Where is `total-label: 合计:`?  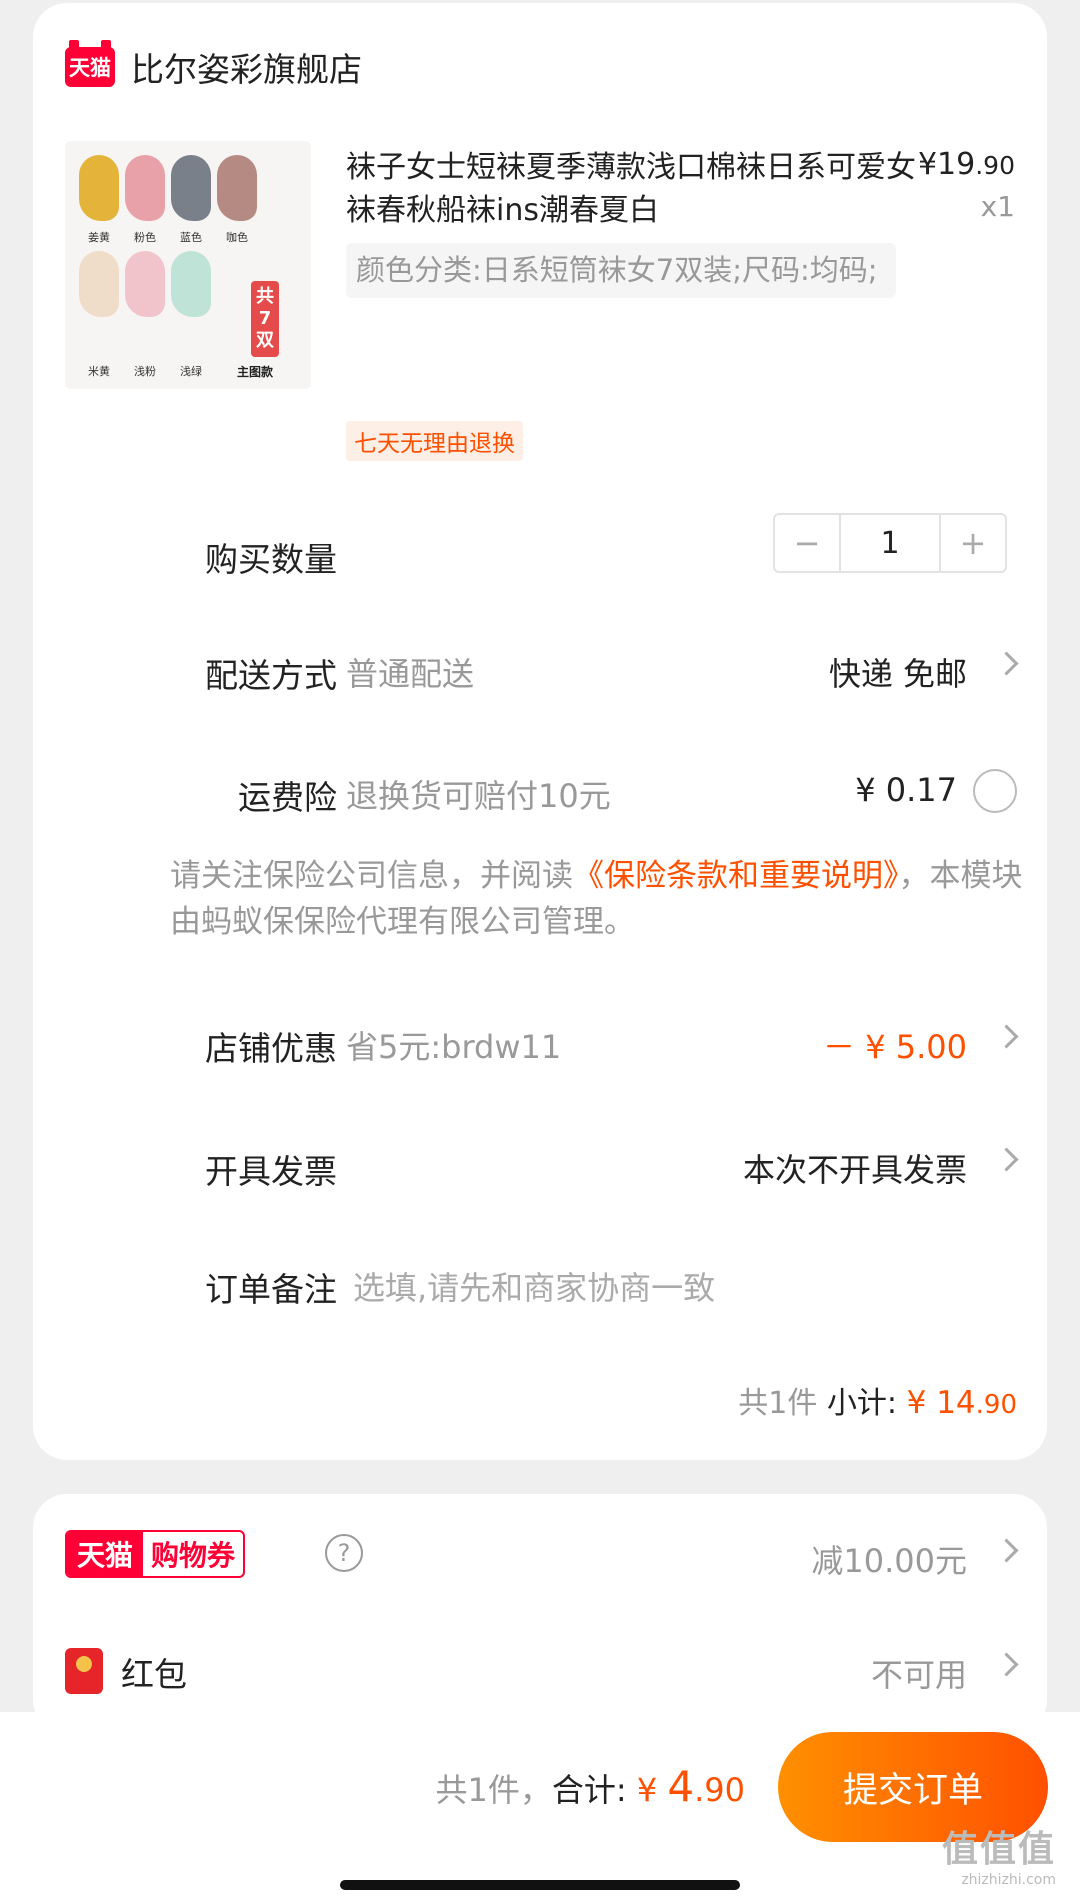 total-label: 合计: is located at coordinates (589, 1790).